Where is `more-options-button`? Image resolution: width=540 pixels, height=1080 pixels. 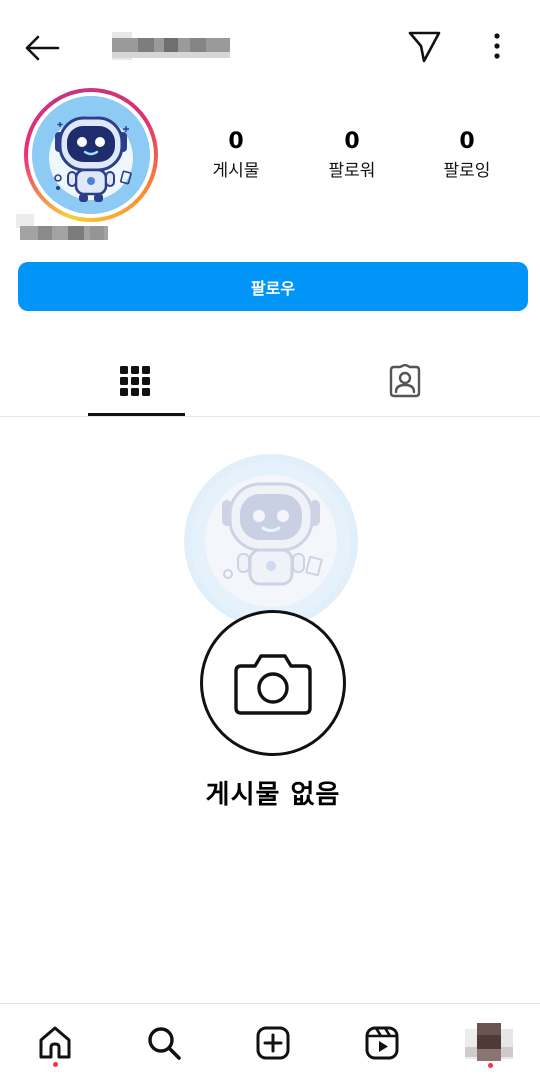
more-options-button is located at coordinates (497, 46).